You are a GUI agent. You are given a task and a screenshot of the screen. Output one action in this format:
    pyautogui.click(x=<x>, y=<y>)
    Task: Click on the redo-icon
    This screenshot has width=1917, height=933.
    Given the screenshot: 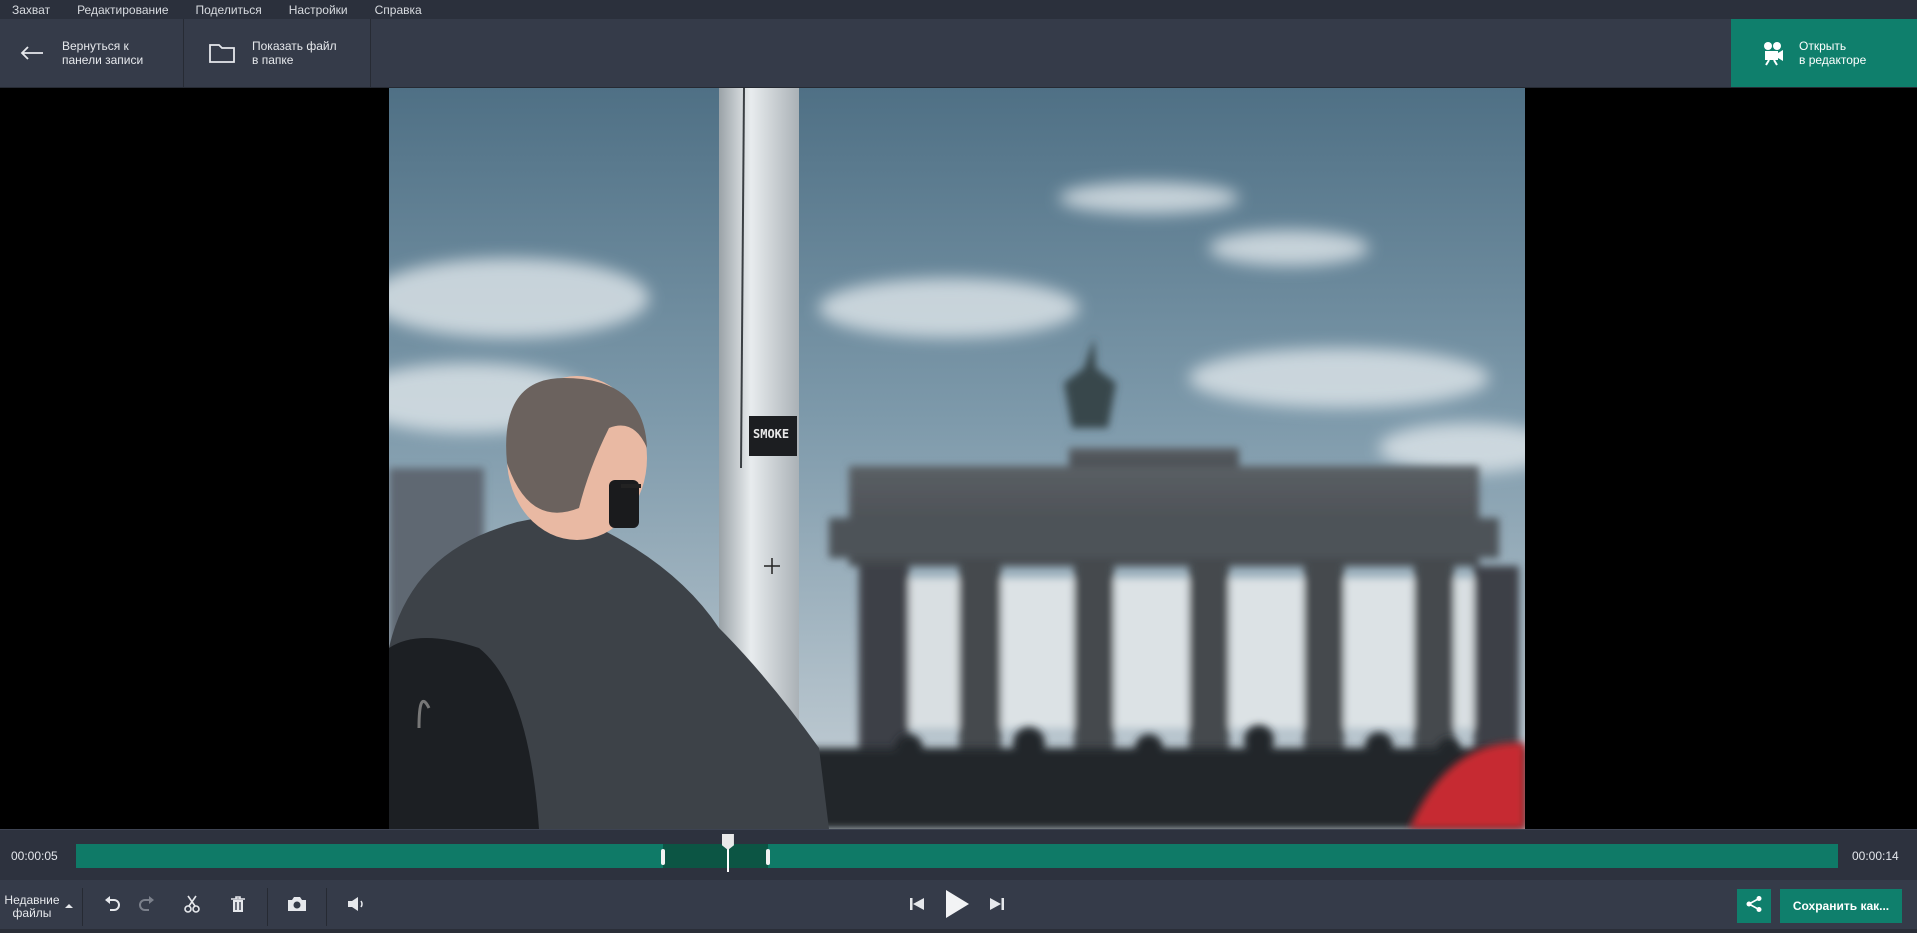 What is the action you would take?
    pyautogui.click(x=147, y=906)
    